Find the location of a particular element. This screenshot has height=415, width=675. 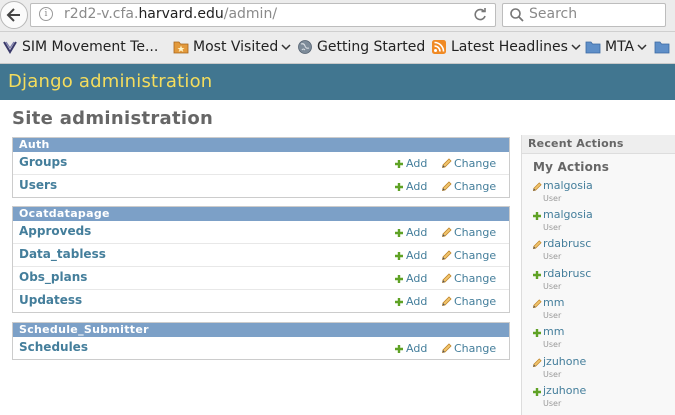

recent-actions-title: Recent Actions is located at coordinates (576, 143).